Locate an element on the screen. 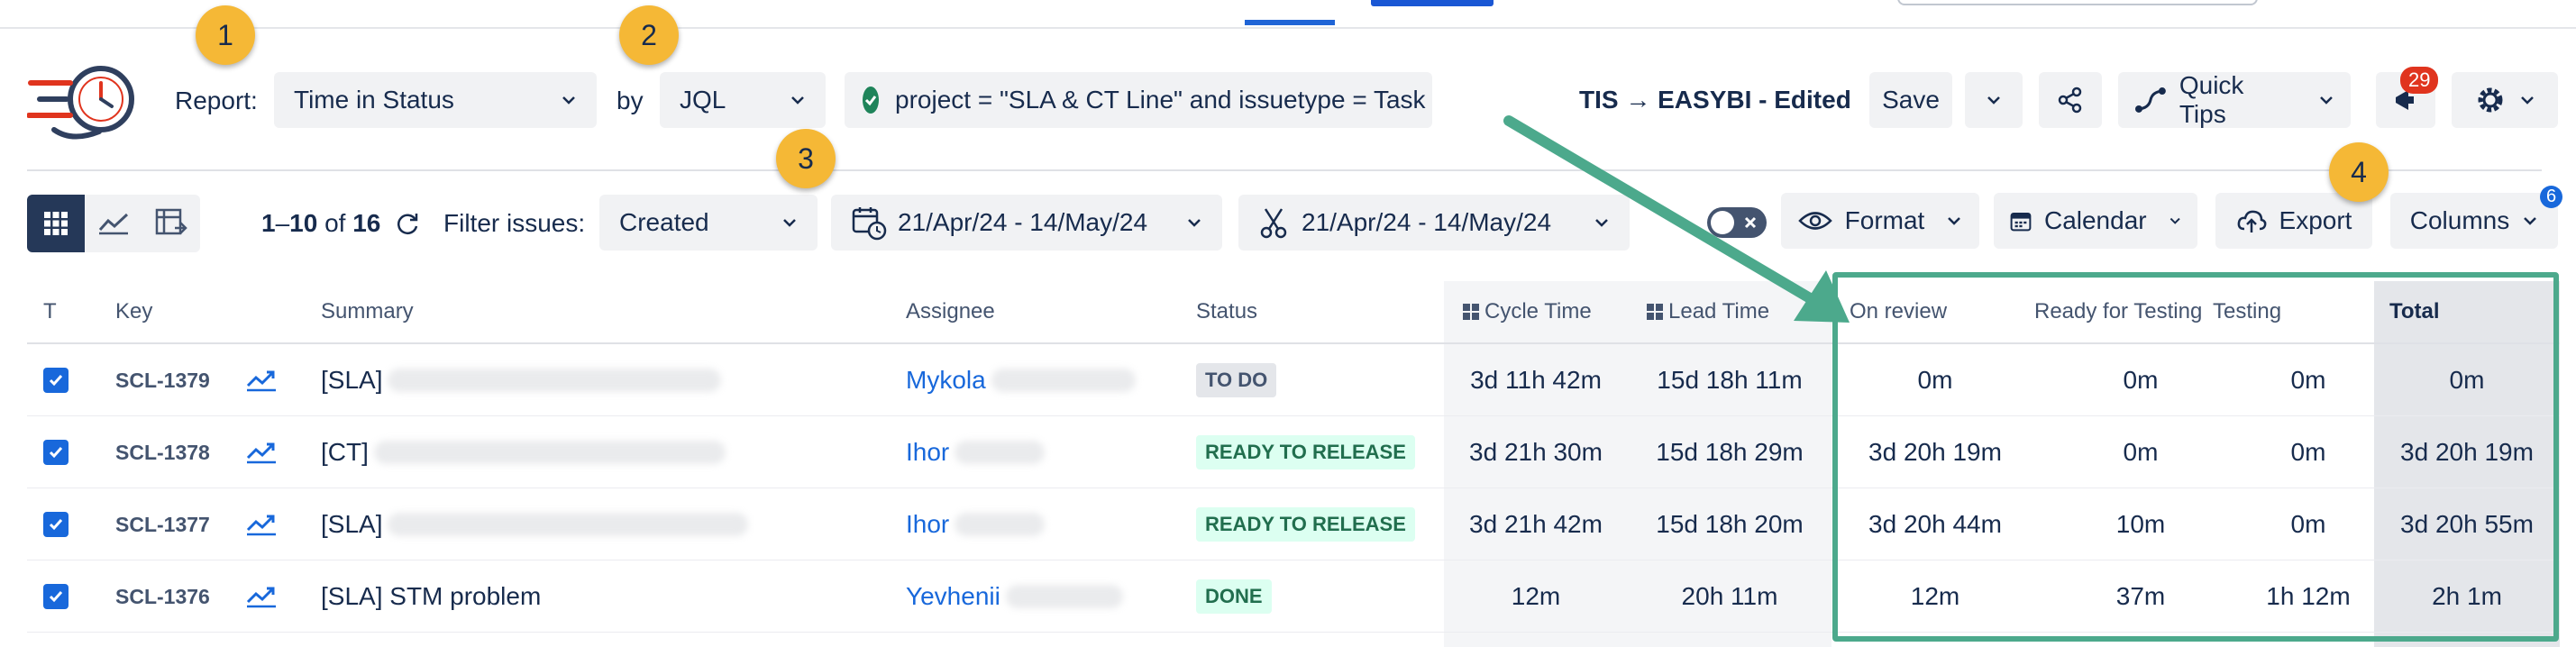 The image size is (2576, 647). assignee-link: Mykola is located at coordinates (946, 380).